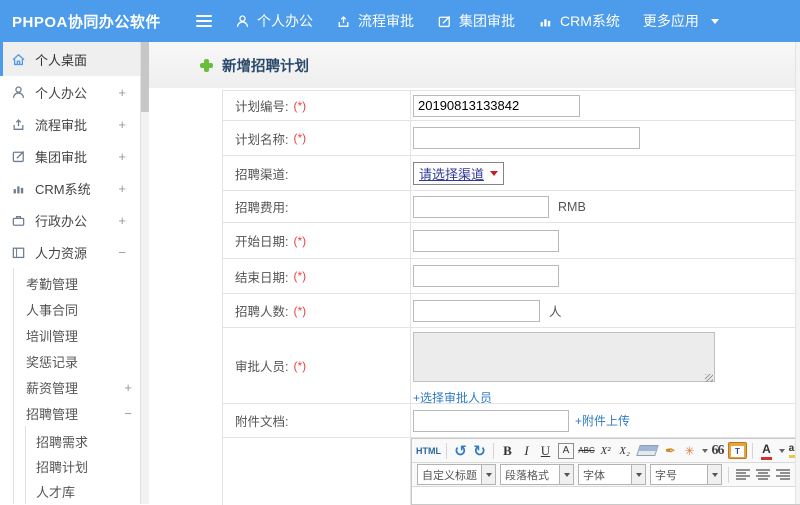 This screenshot has height=505, width=800. I want to click on custom-title-combo: 自定义标题, so click(456, 474).